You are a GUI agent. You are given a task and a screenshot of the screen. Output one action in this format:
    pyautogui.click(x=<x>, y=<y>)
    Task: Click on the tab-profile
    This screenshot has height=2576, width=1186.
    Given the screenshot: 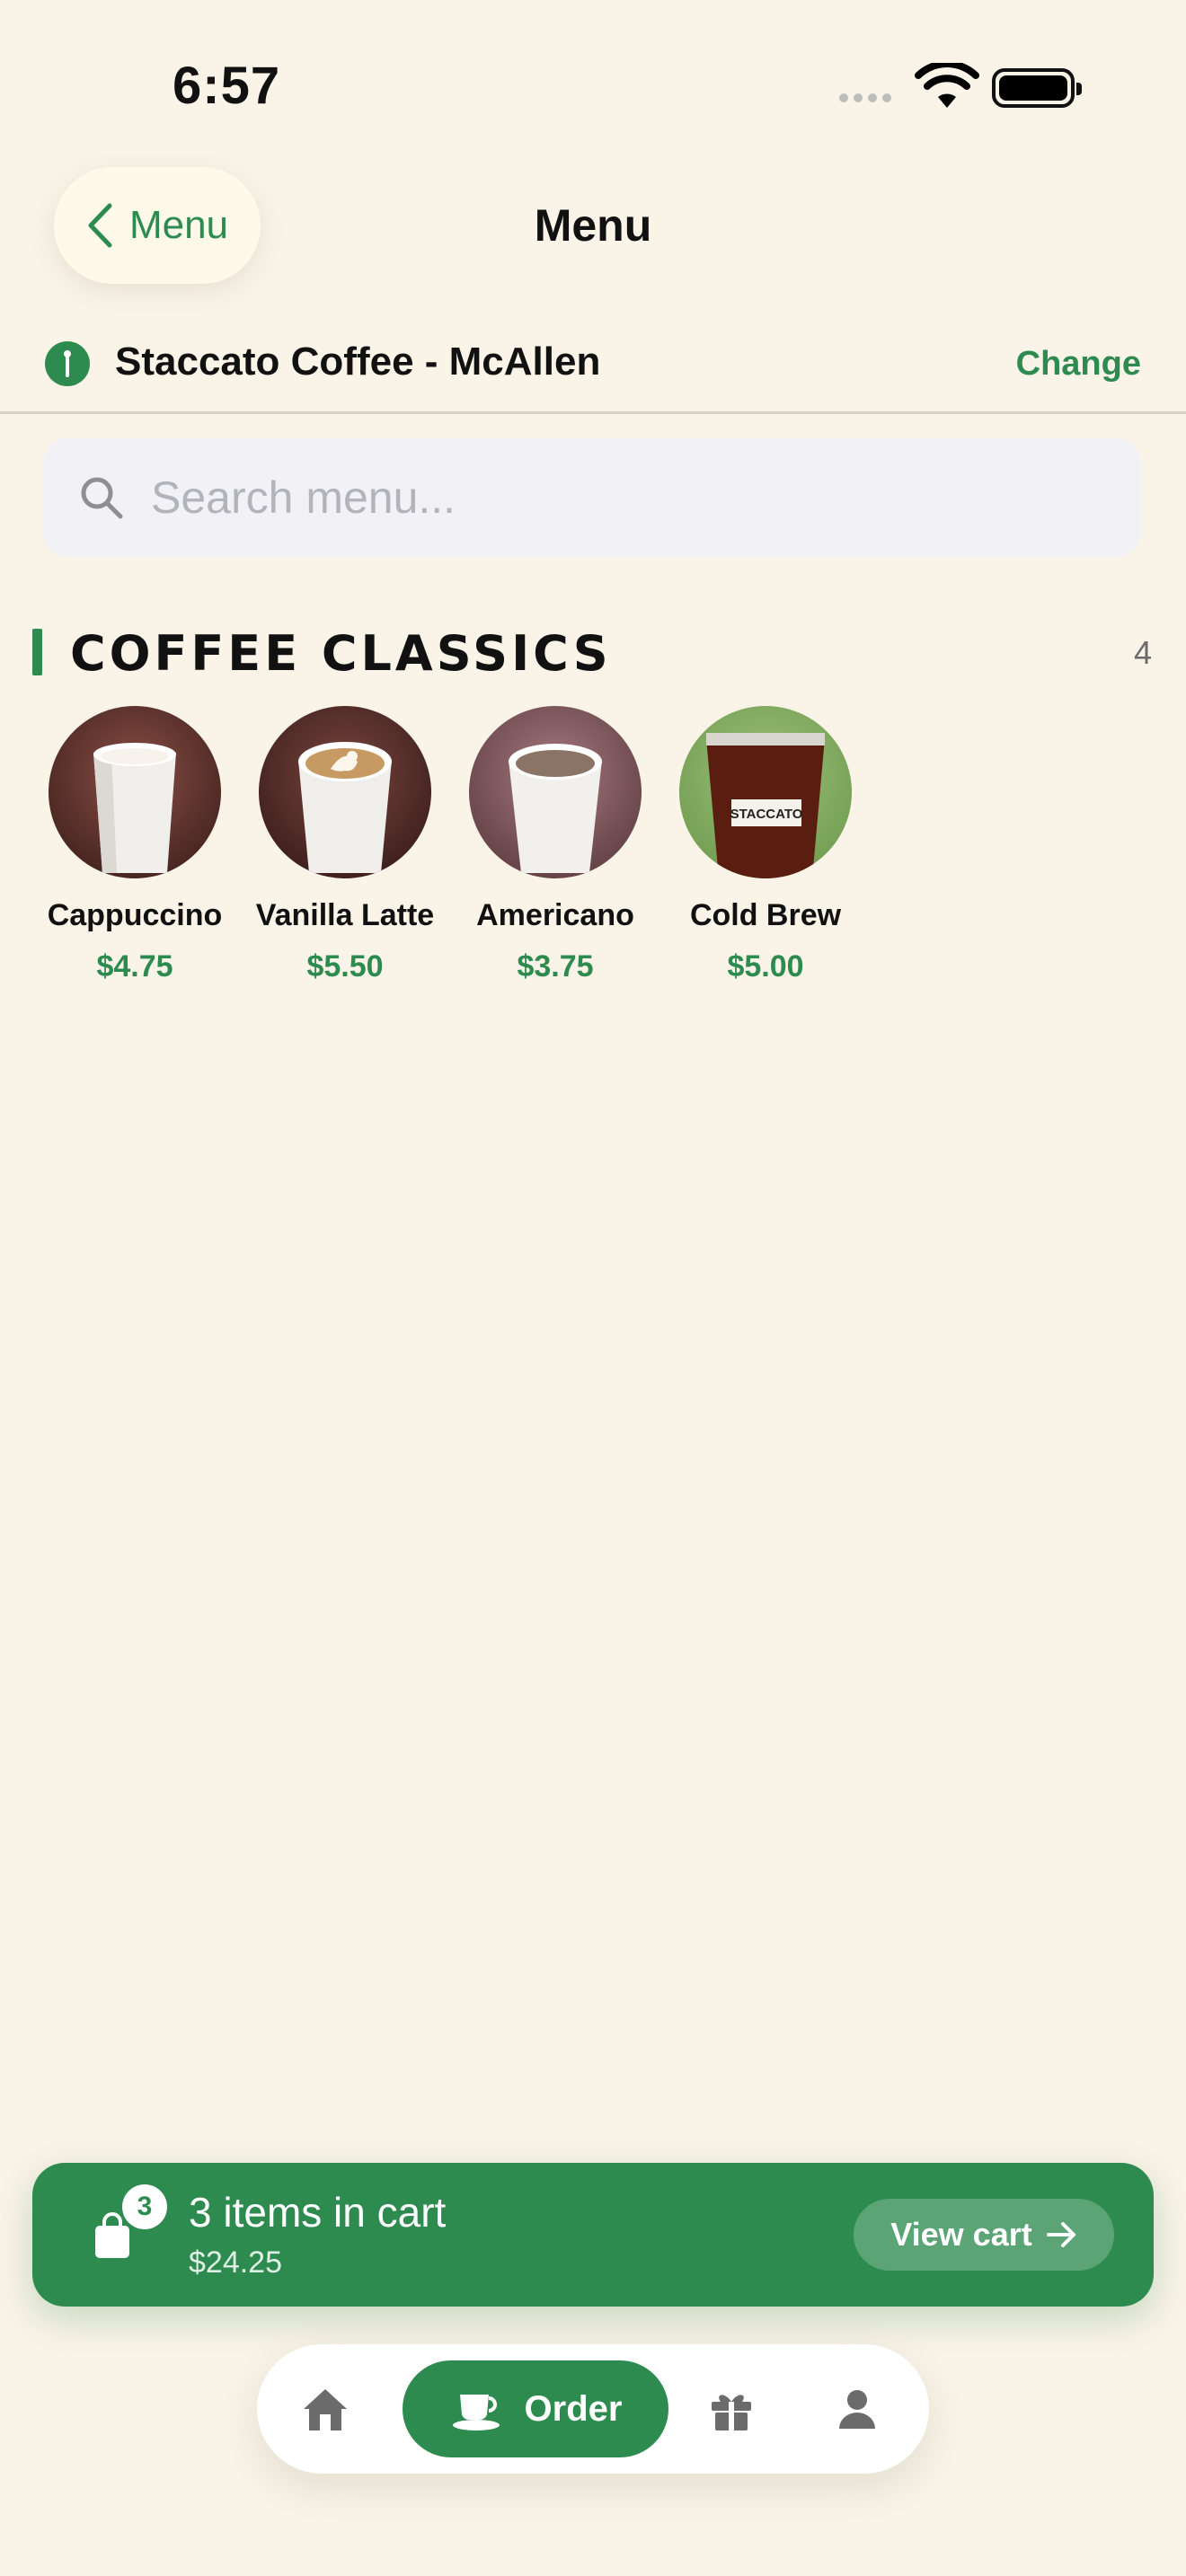 What is the action you would take?
    pyautogui.click(x=857, y=2409)
    